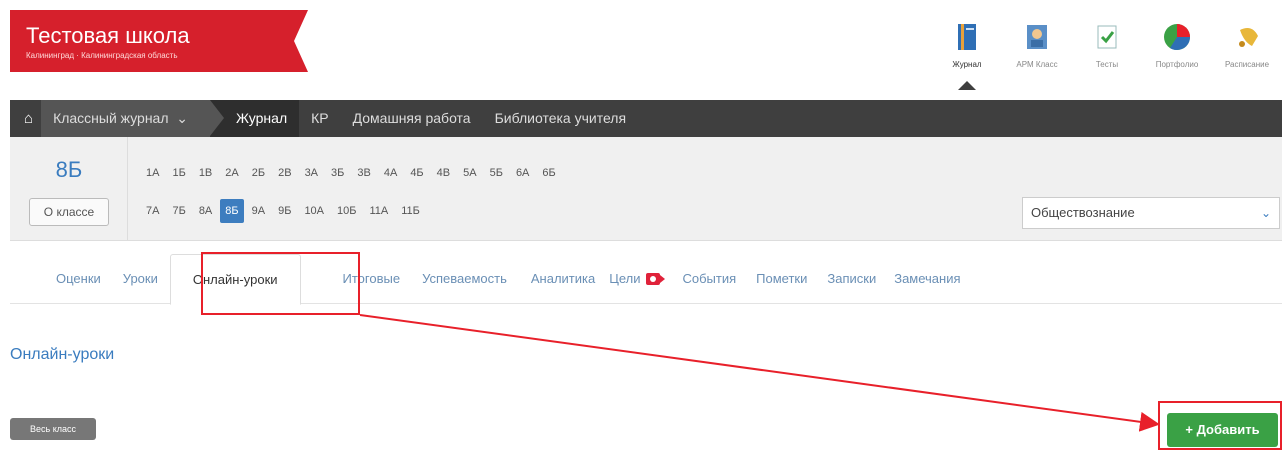  I want to click on subject-select-value: Обществознание, so click(1083, 212).